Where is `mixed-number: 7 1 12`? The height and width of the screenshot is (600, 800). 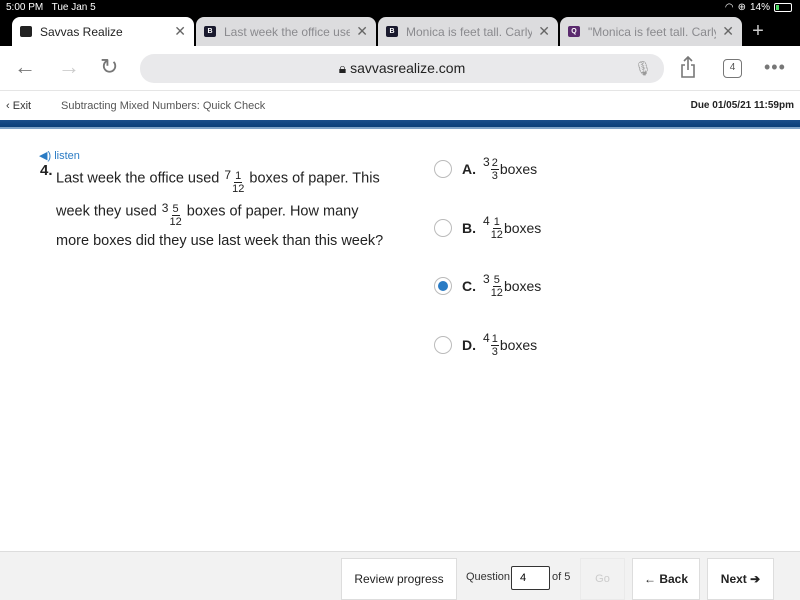 mixed-number: 7 1 12 is located at coordinates (234, 181).